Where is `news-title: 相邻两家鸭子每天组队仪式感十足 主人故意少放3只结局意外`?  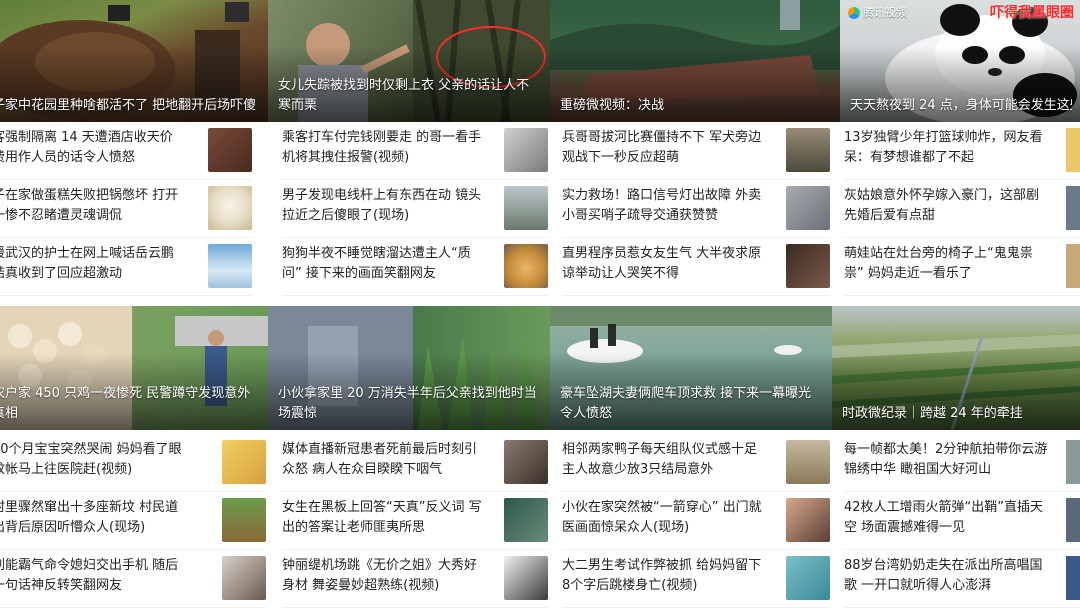
news-title: 相邻两家鸭子每天组队仪式感十足 主人故意少放3只结局意外 is located at coordinates (660, 459).